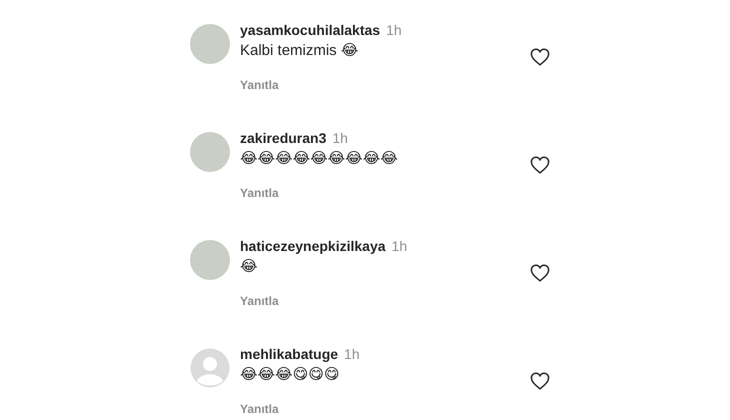 This screenshot has height=420, width=730. Describe the element at coordinates (283, 138) in the screenshot. I see `username-link: zakireduran3` at that location.